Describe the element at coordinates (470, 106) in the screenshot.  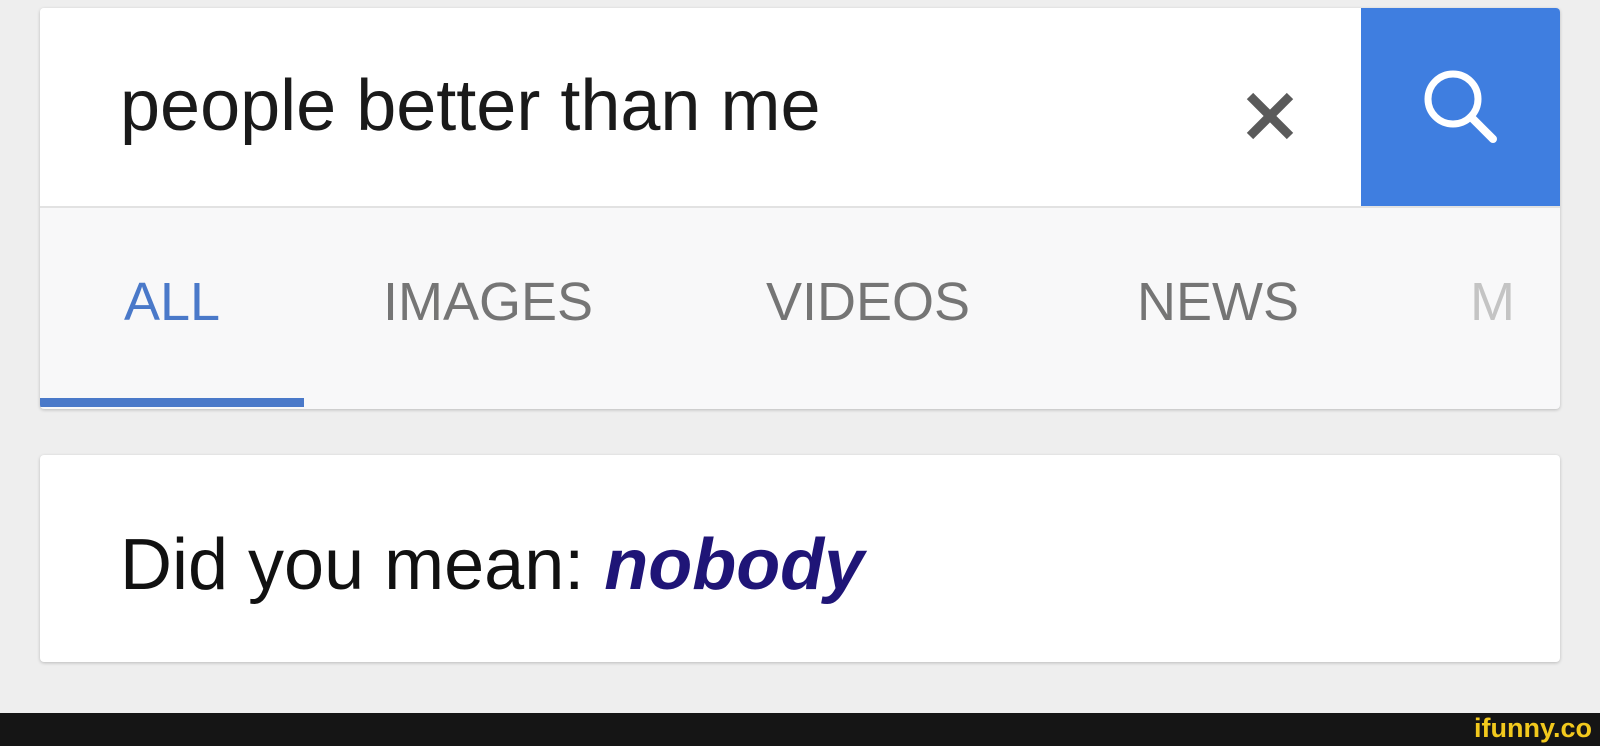
I see `search-input: people better than me` at that location.